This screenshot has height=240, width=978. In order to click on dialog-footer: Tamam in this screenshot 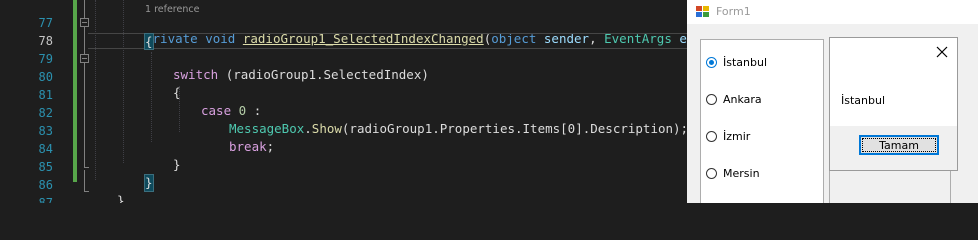, I will do `click(893, 148)`.